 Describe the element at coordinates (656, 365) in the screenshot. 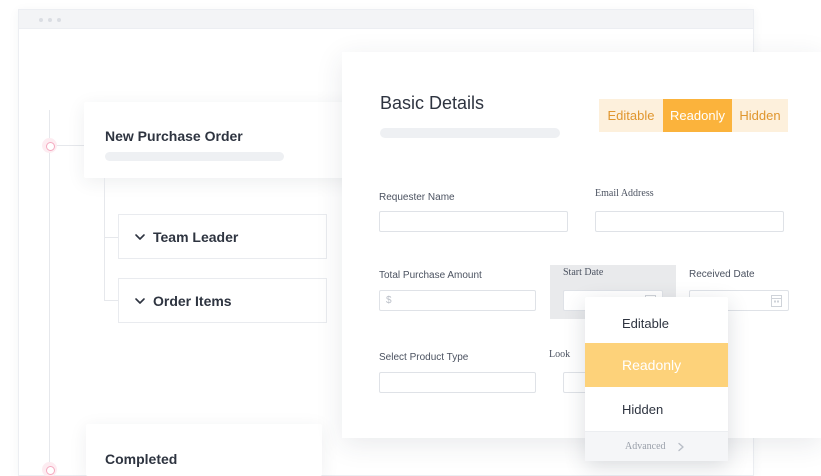

I see `dropdown-item-readonly: Readonly` at that location.